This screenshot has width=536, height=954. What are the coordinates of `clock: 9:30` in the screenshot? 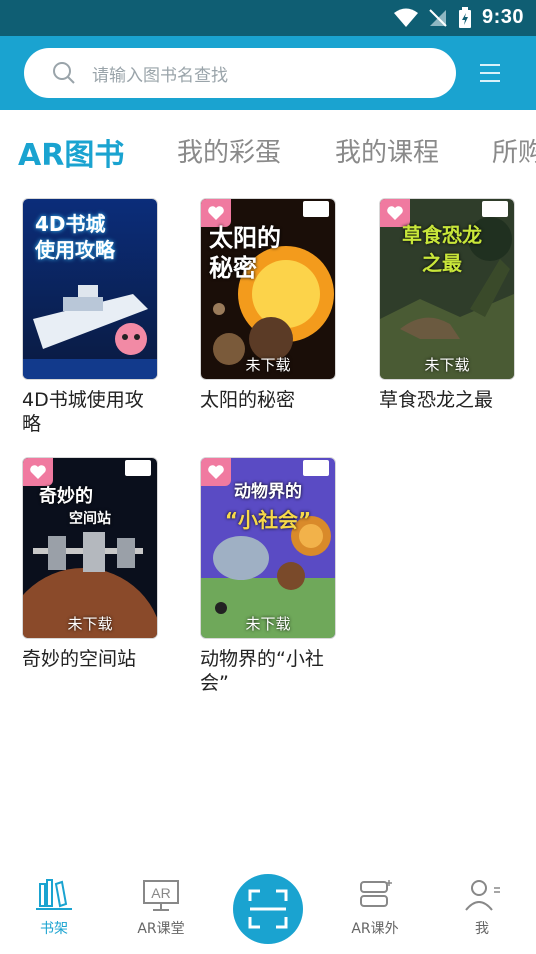 It's located at (502, 17).